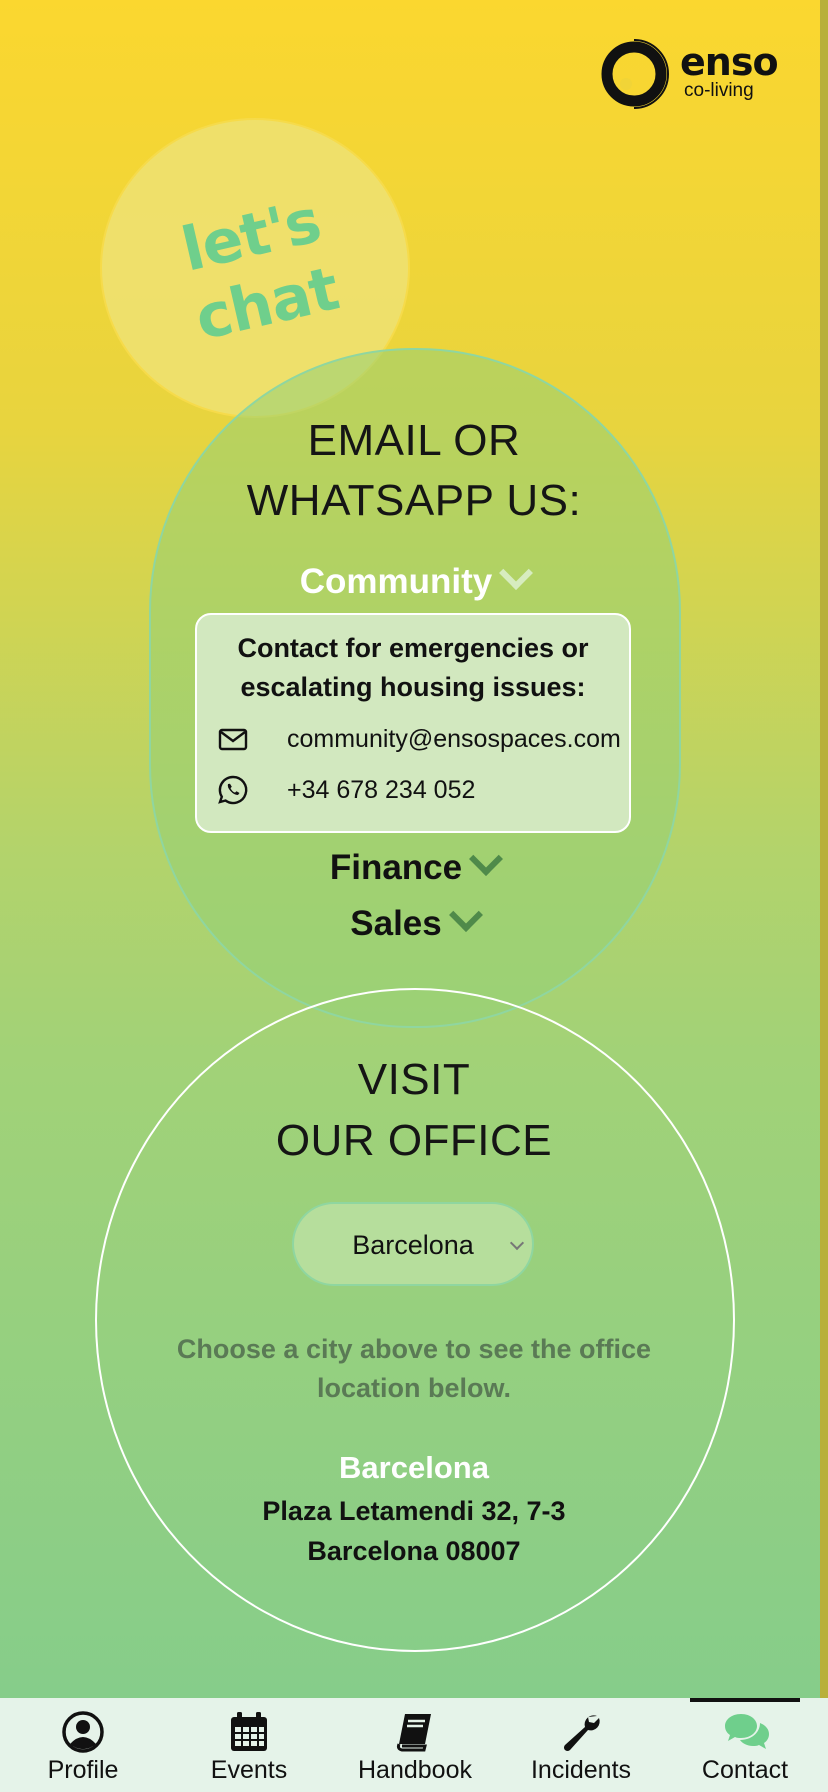 The width and height of the screenshot is (828, 1792). I want to click on nav-contact: Contact, so click(745, 1745).